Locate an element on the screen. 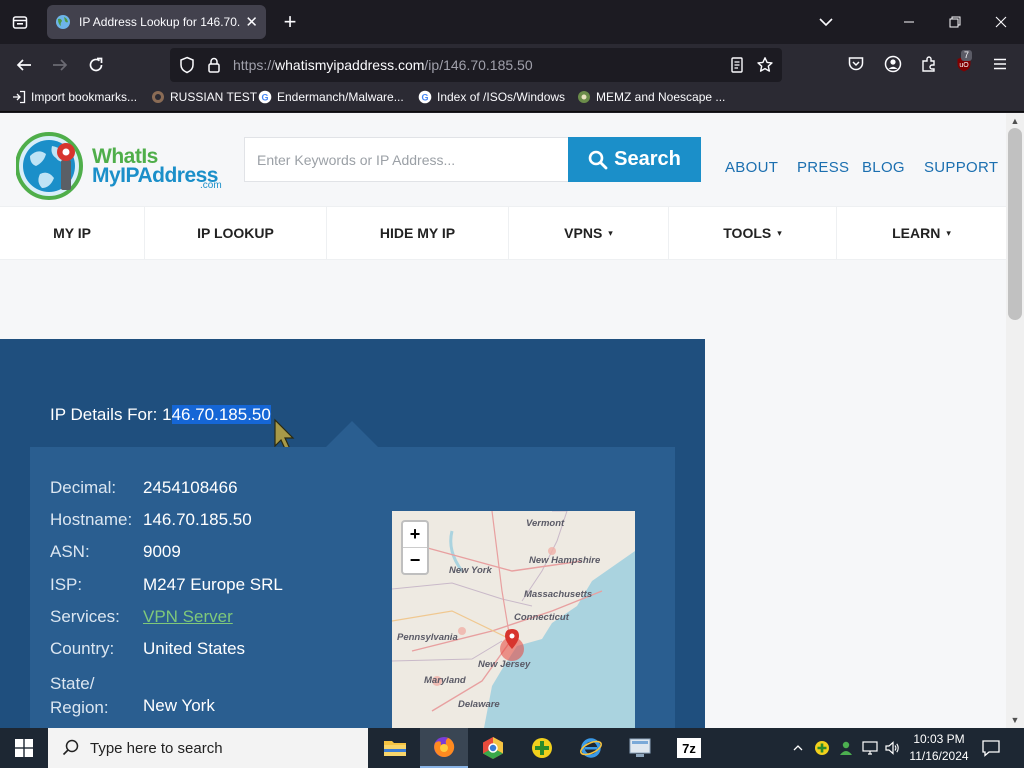 This screenshot has height=768, width=1024. back-button is located at coordinates (24, 65).